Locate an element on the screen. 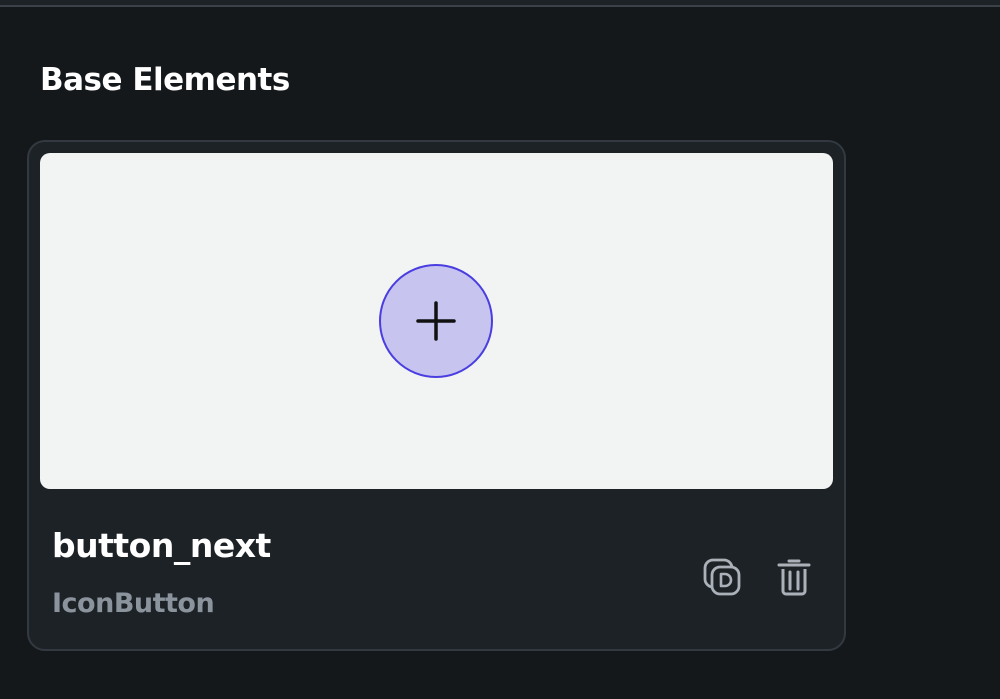 The image size is (1000, 699). plus-icon is located at coordinates (436, 321).